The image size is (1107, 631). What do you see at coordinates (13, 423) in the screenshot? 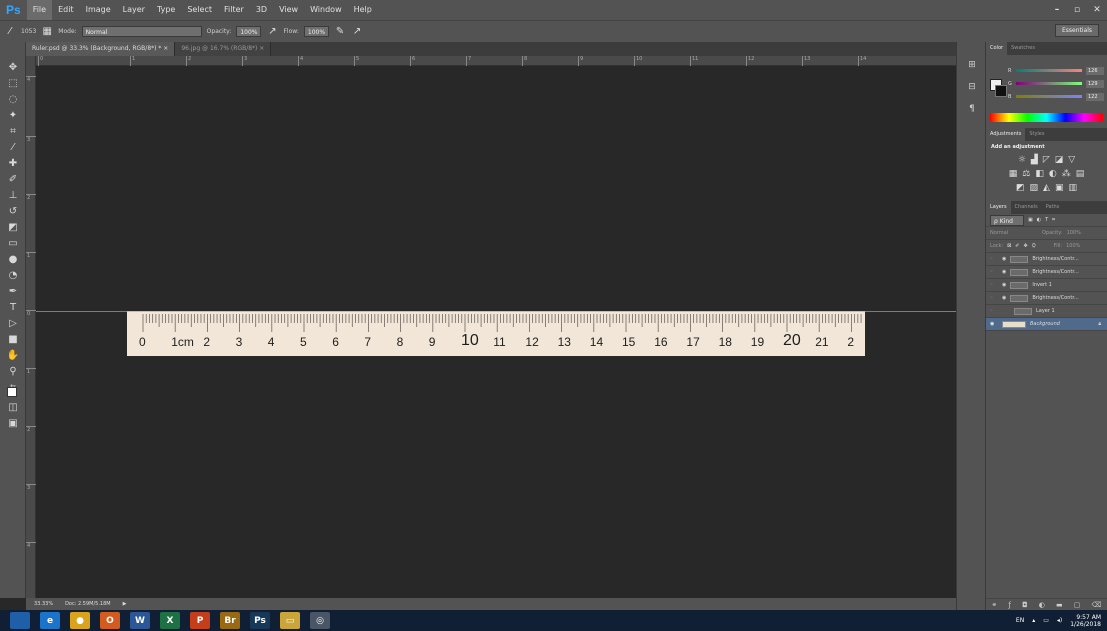
I see `screen-mode-icon: ▣` at bounding box center [13, 423].